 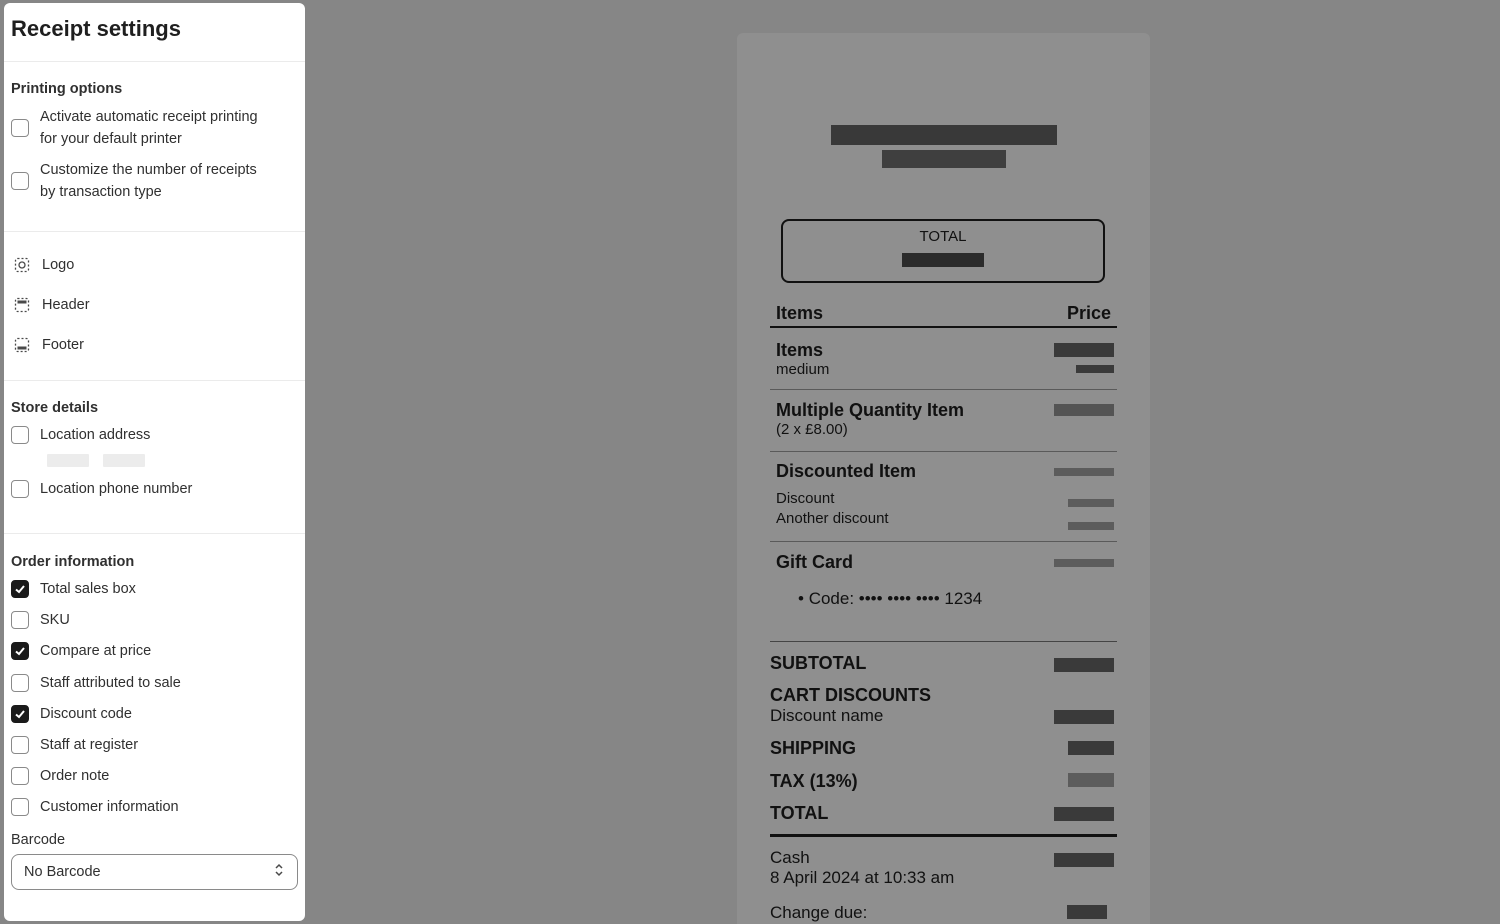 I want to click on order-option: Staff attributed to sale, so click(x=154, y=687).